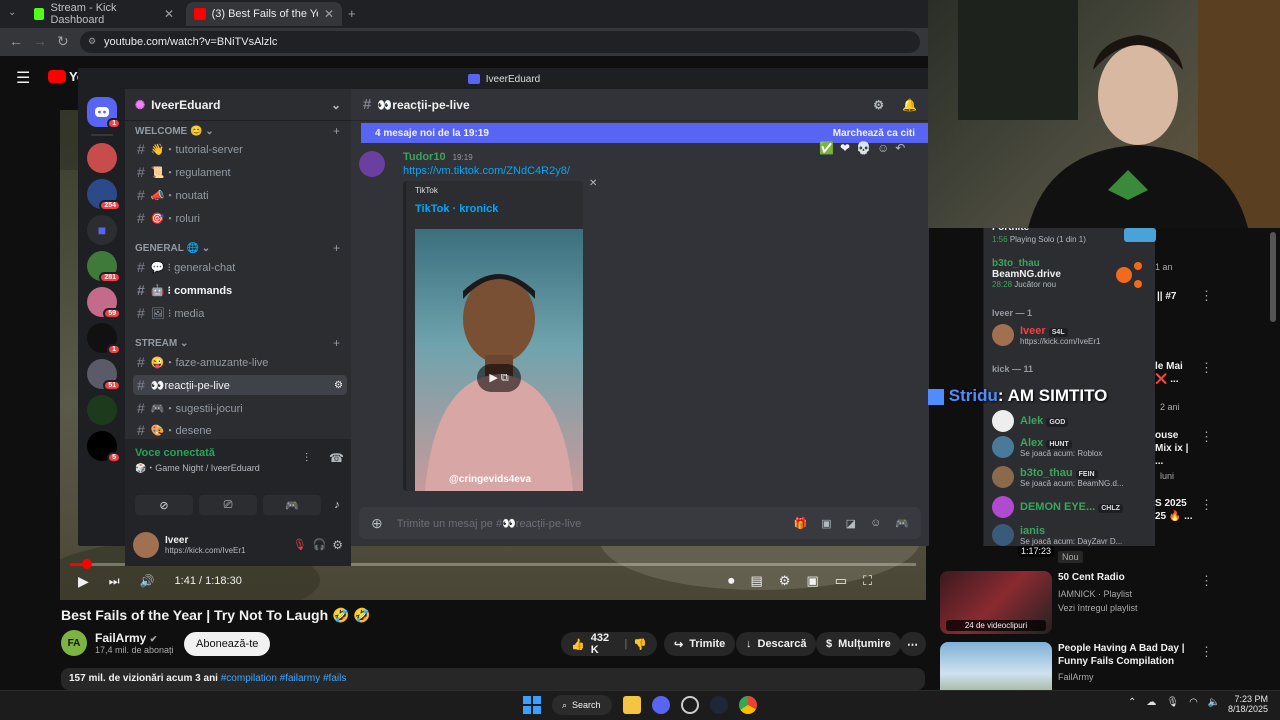 This screenshot has width=1280, height=720. I want to click on server-icon: 281, so click(104, 267).